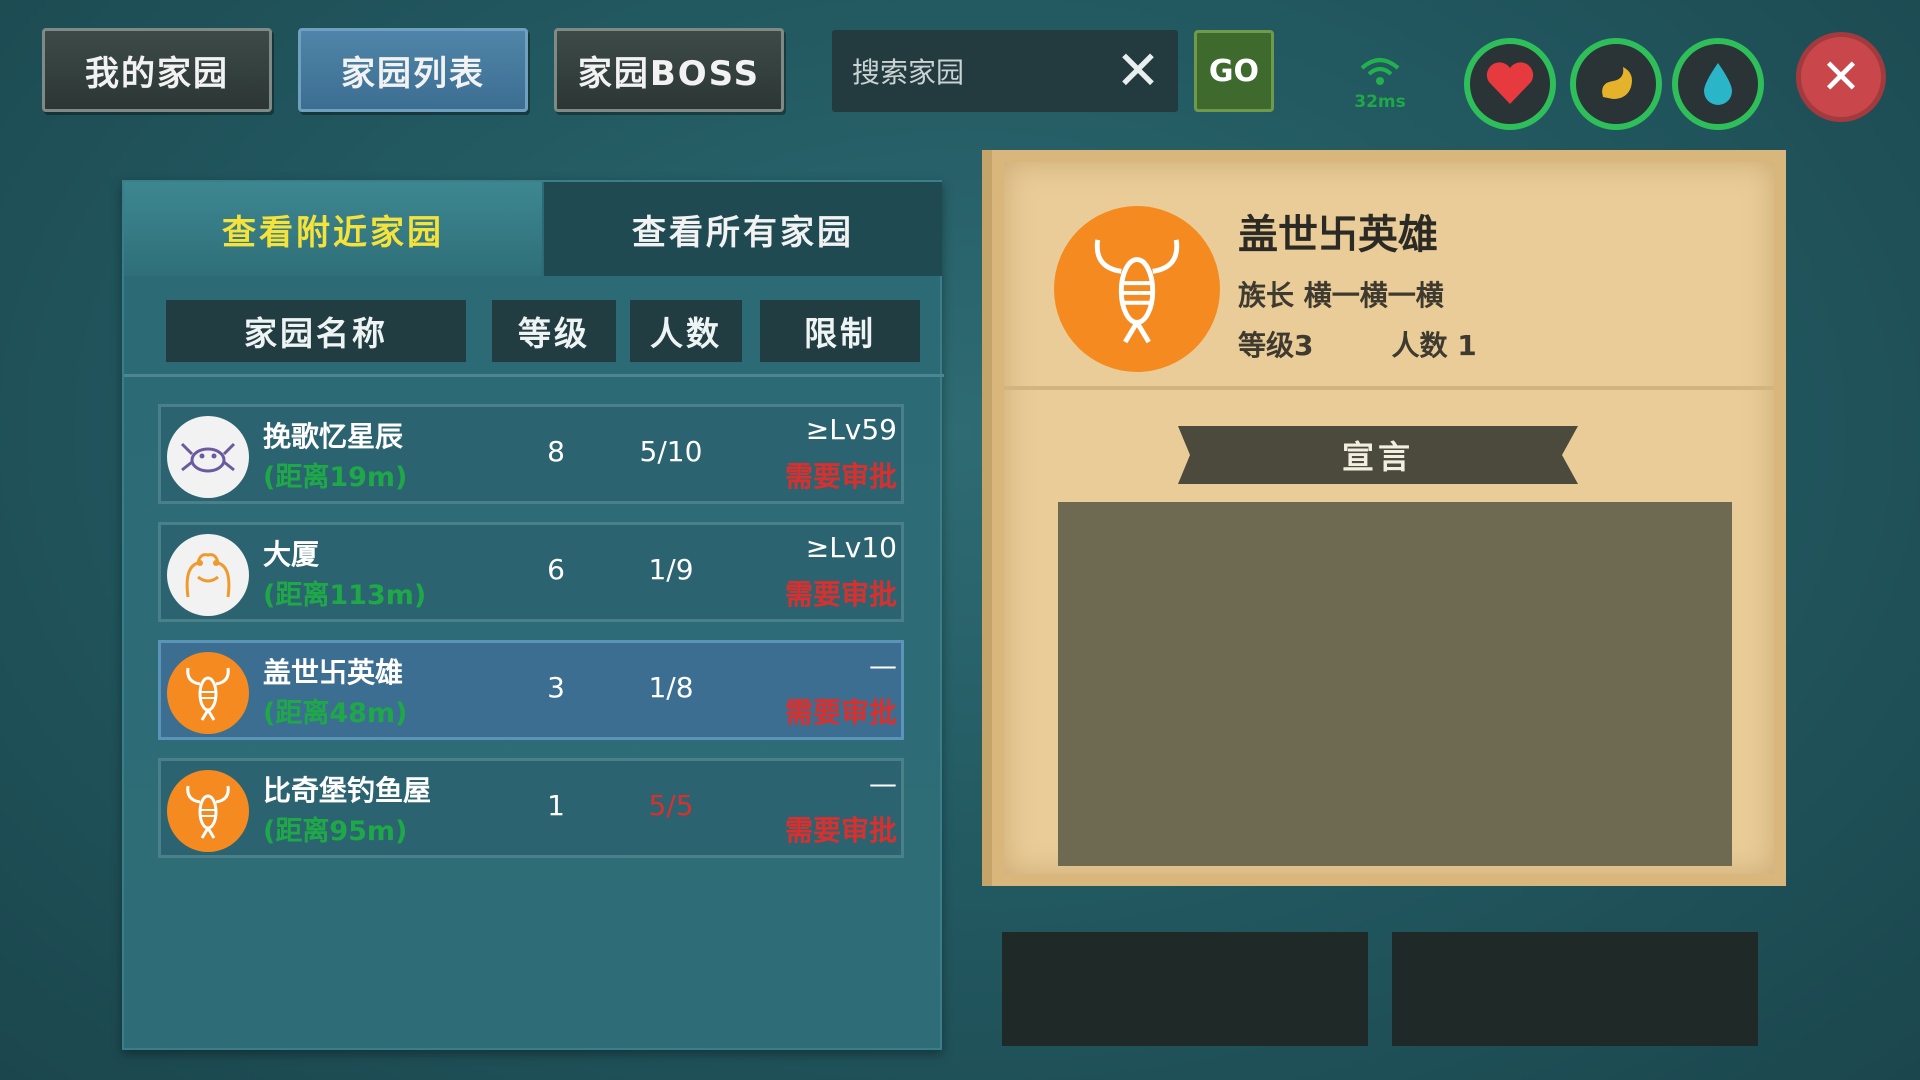  I want to click on home-distance: (距离48m), so click(335, 713).